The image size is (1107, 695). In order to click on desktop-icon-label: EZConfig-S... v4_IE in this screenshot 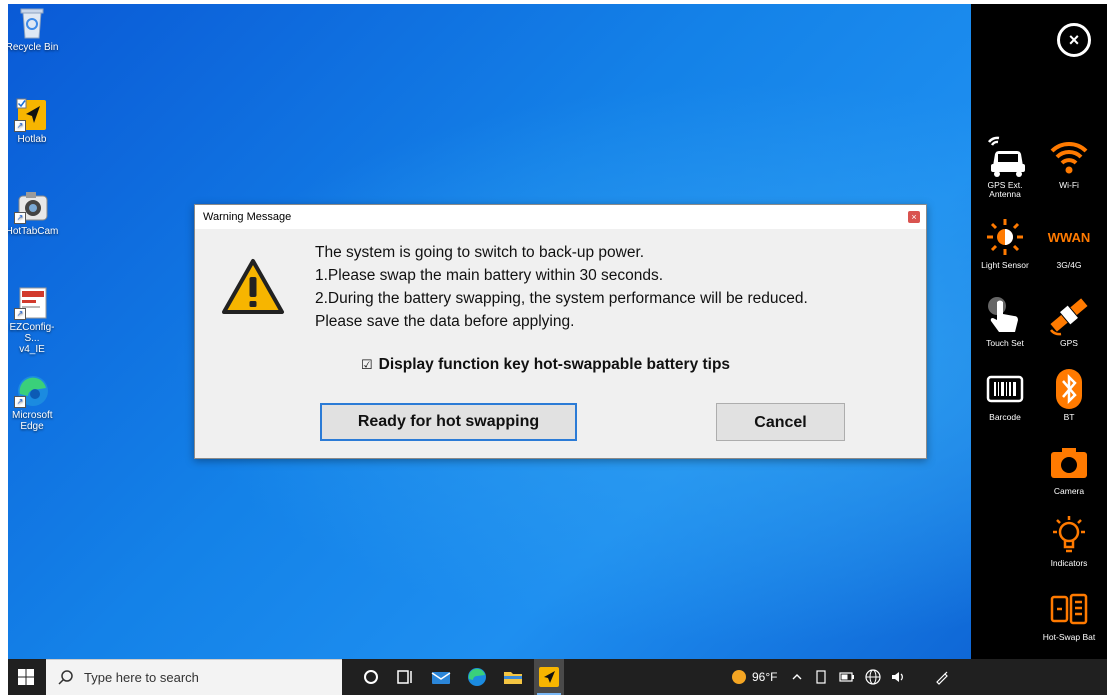, I will do `click(32, 338)`.